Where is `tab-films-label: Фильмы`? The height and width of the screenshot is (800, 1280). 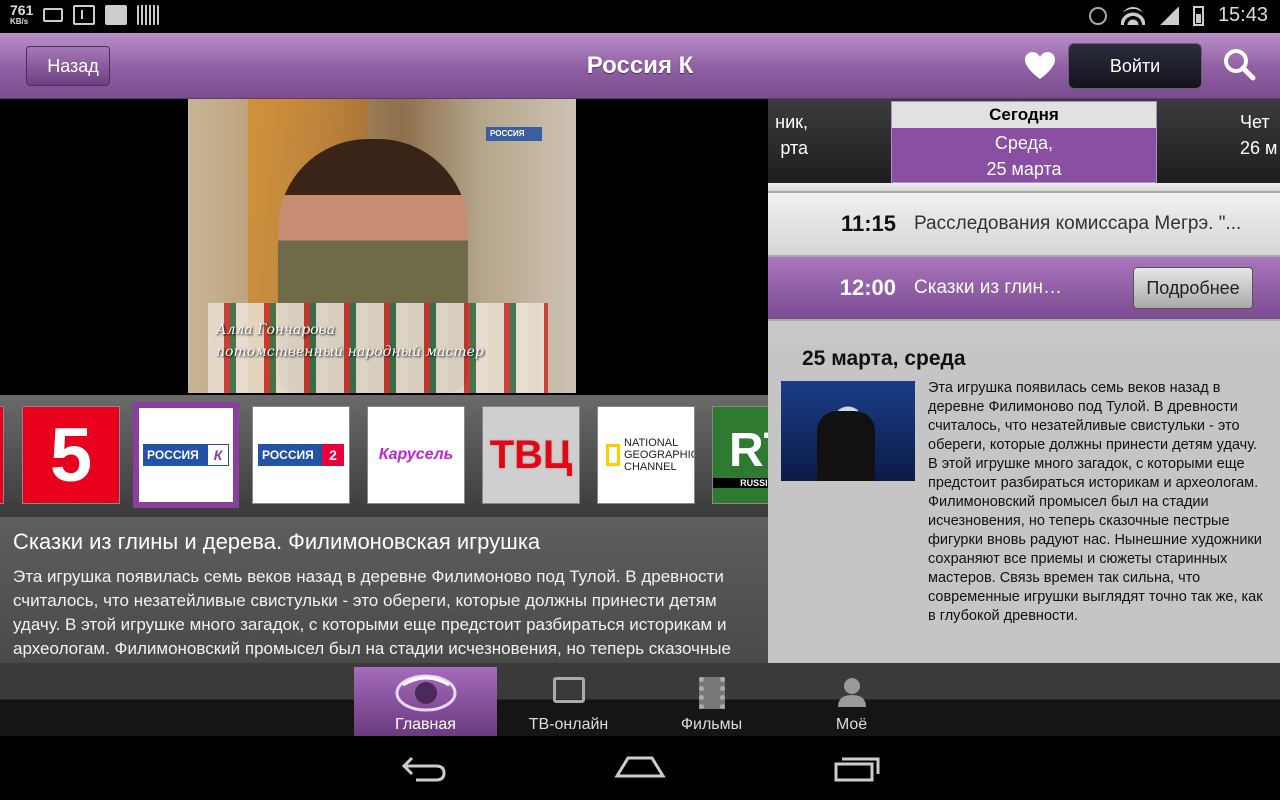
tab-films-label: Фильмы is located at coordinates (711, 724).